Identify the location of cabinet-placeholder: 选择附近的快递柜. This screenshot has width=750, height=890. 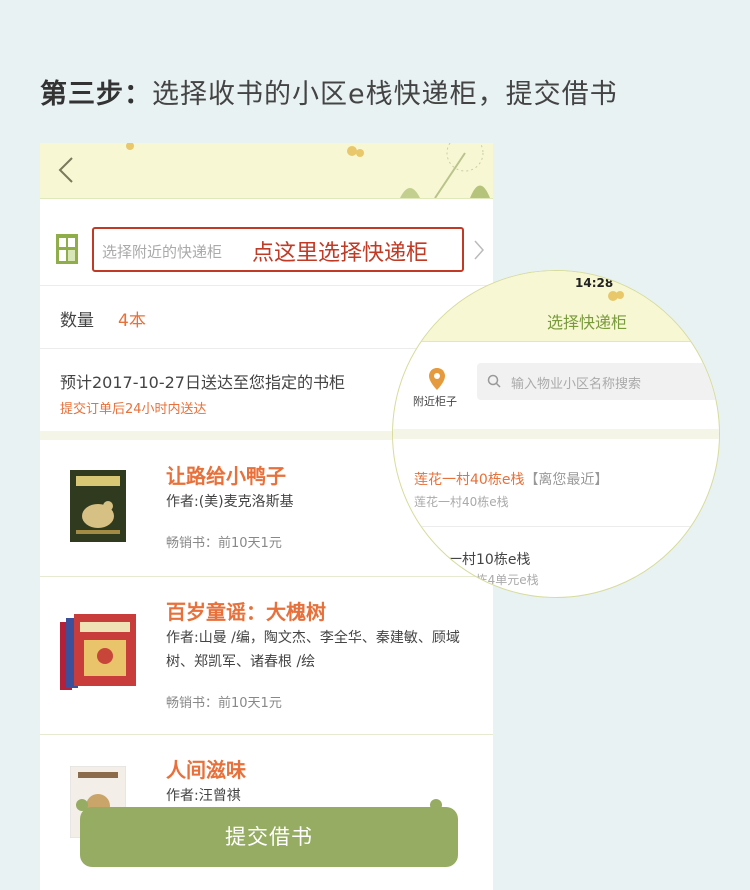
(162, 252).